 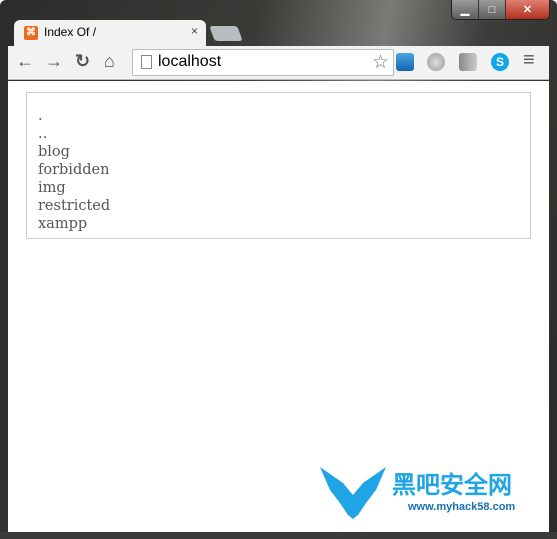 I want to click on skype-icon: S, so click(x=500, y=62).